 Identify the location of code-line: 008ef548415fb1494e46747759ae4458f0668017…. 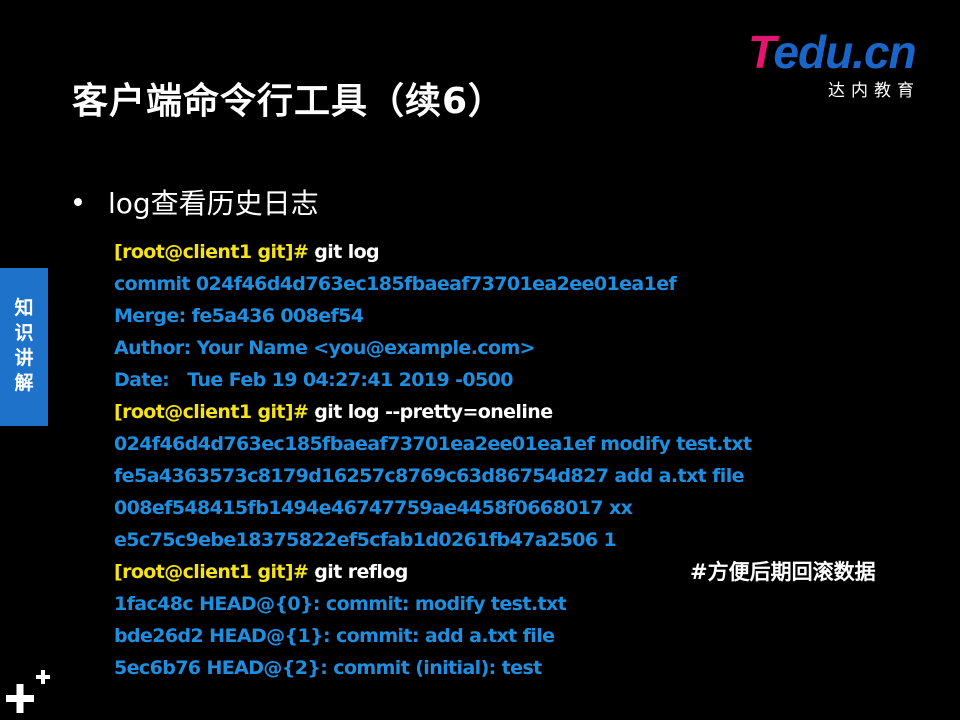
(494, 508).